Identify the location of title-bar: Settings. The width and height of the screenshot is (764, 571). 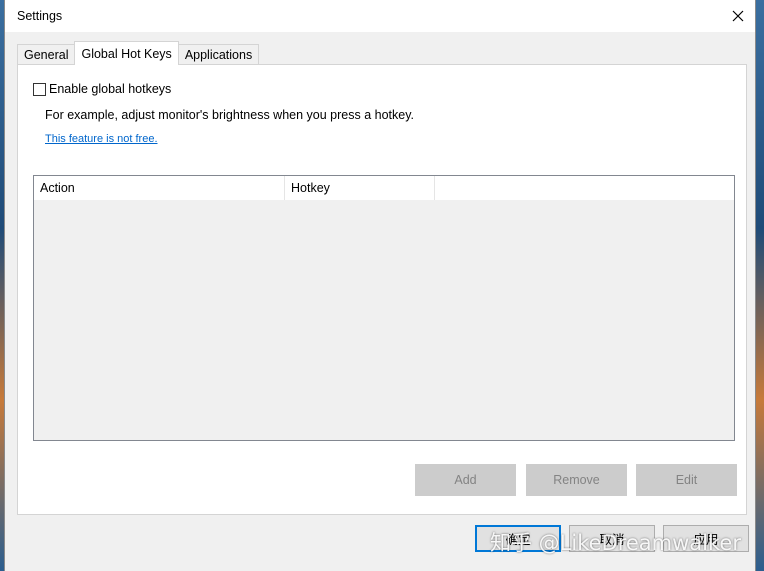
(380, 16).